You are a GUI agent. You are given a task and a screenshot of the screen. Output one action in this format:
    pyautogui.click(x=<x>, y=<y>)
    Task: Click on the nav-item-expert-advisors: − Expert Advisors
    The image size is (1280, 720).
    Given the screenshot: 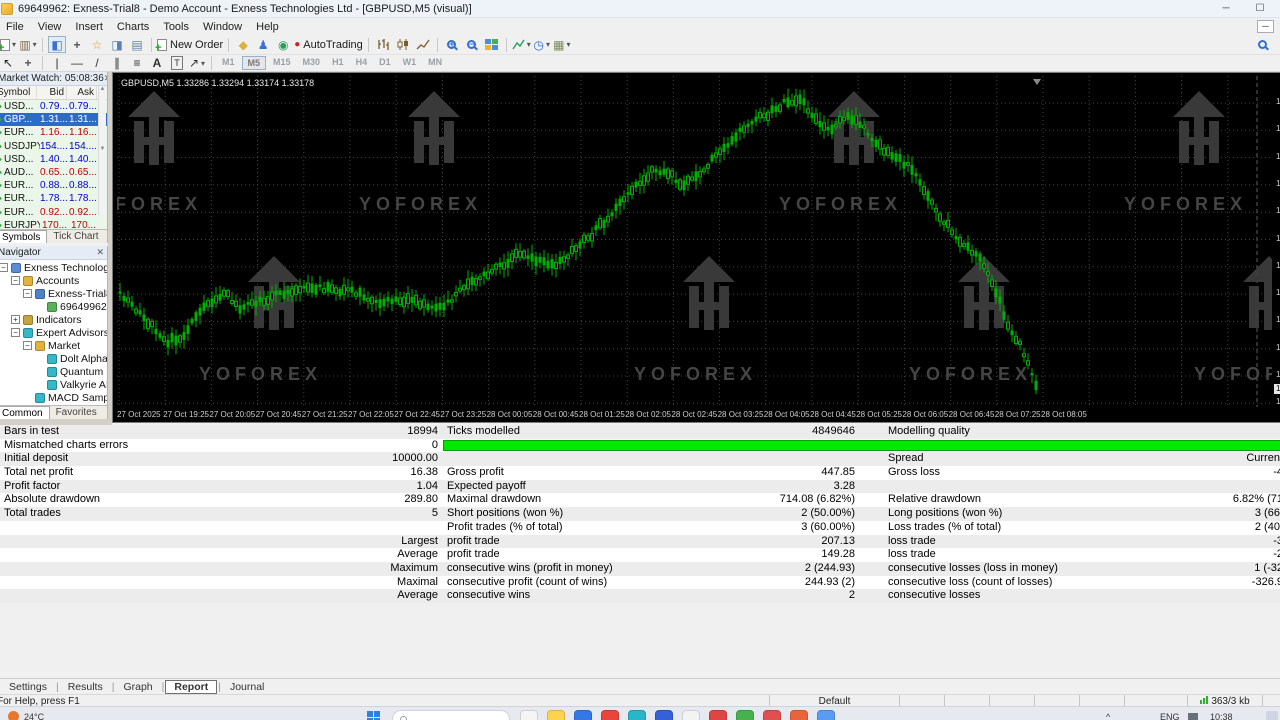 What is the action you would take?
    pyautogui.click(x=53, y=332)
    